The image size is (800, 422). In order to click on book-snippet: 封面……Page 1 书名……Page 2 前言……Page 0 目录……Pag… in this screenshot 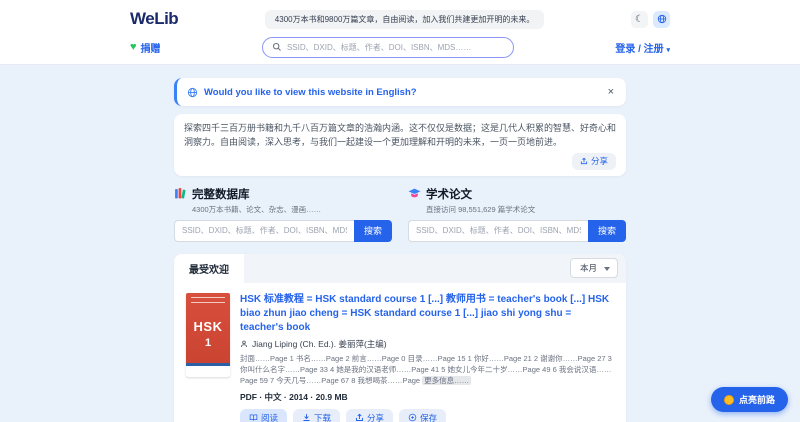, I will do `click(427, 370)`.